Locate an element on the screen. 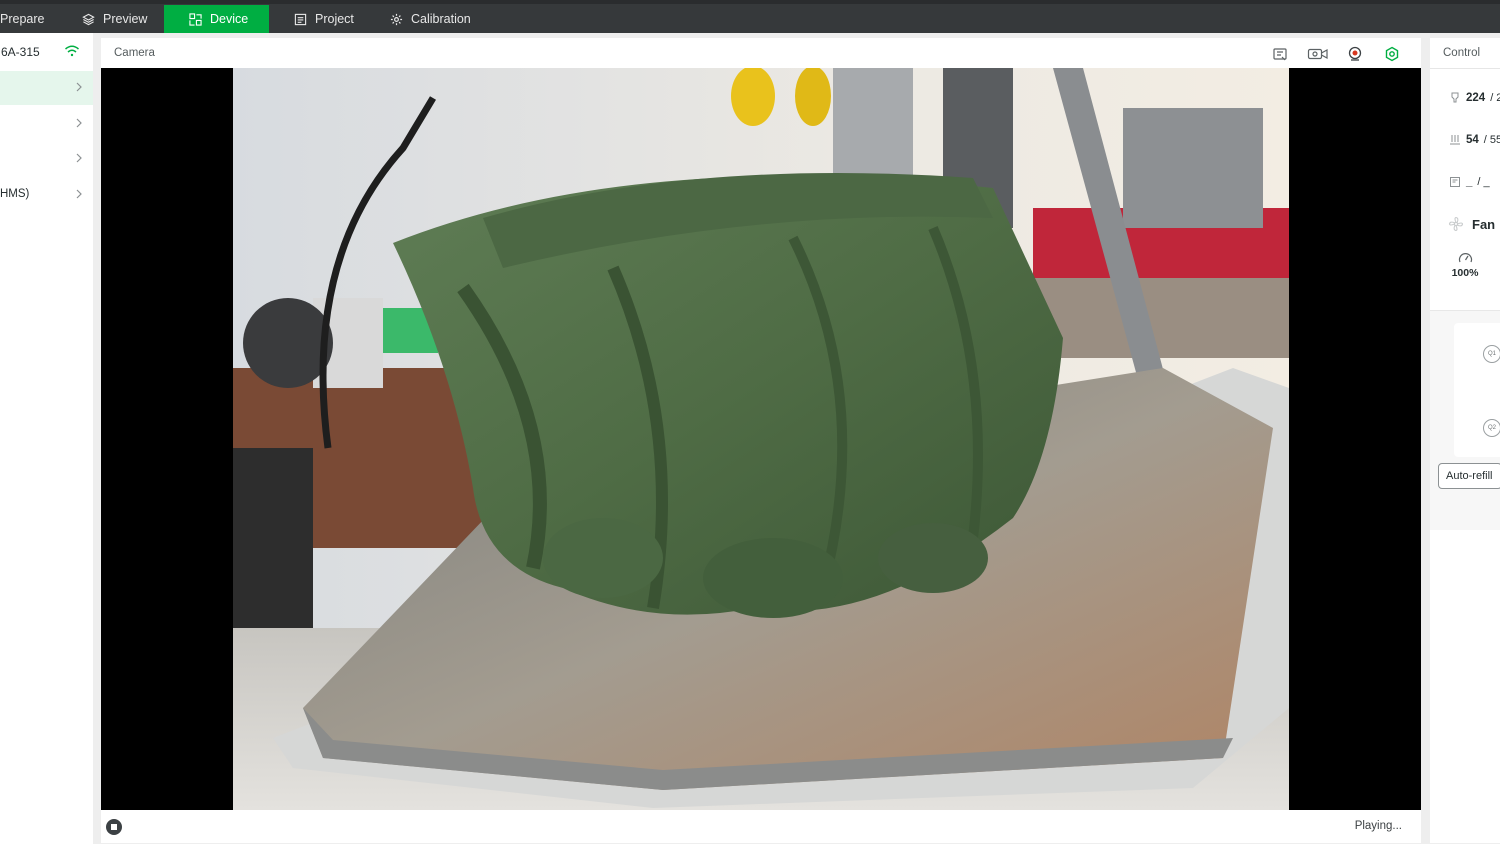  tab-label: Preview is located at coordinates (125, 19).